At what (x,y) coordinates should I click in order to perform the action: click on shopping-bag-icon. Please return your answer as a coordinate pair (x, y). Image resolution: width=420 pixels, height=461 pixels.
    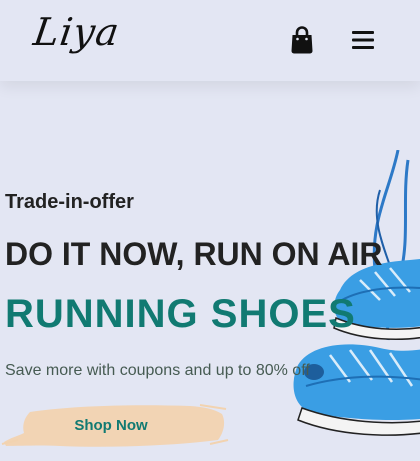
    Looking at the image, I should click on (302, 40).